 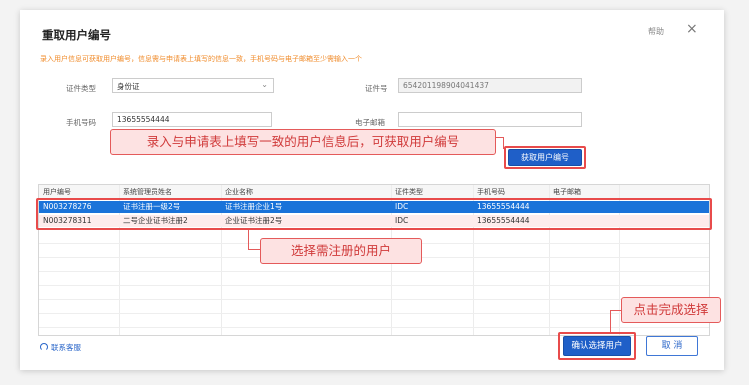 What do you see at coordinates (656, 31) in the screenshot?
I see `help-link: 帮助` at bounding box center [656, 31].